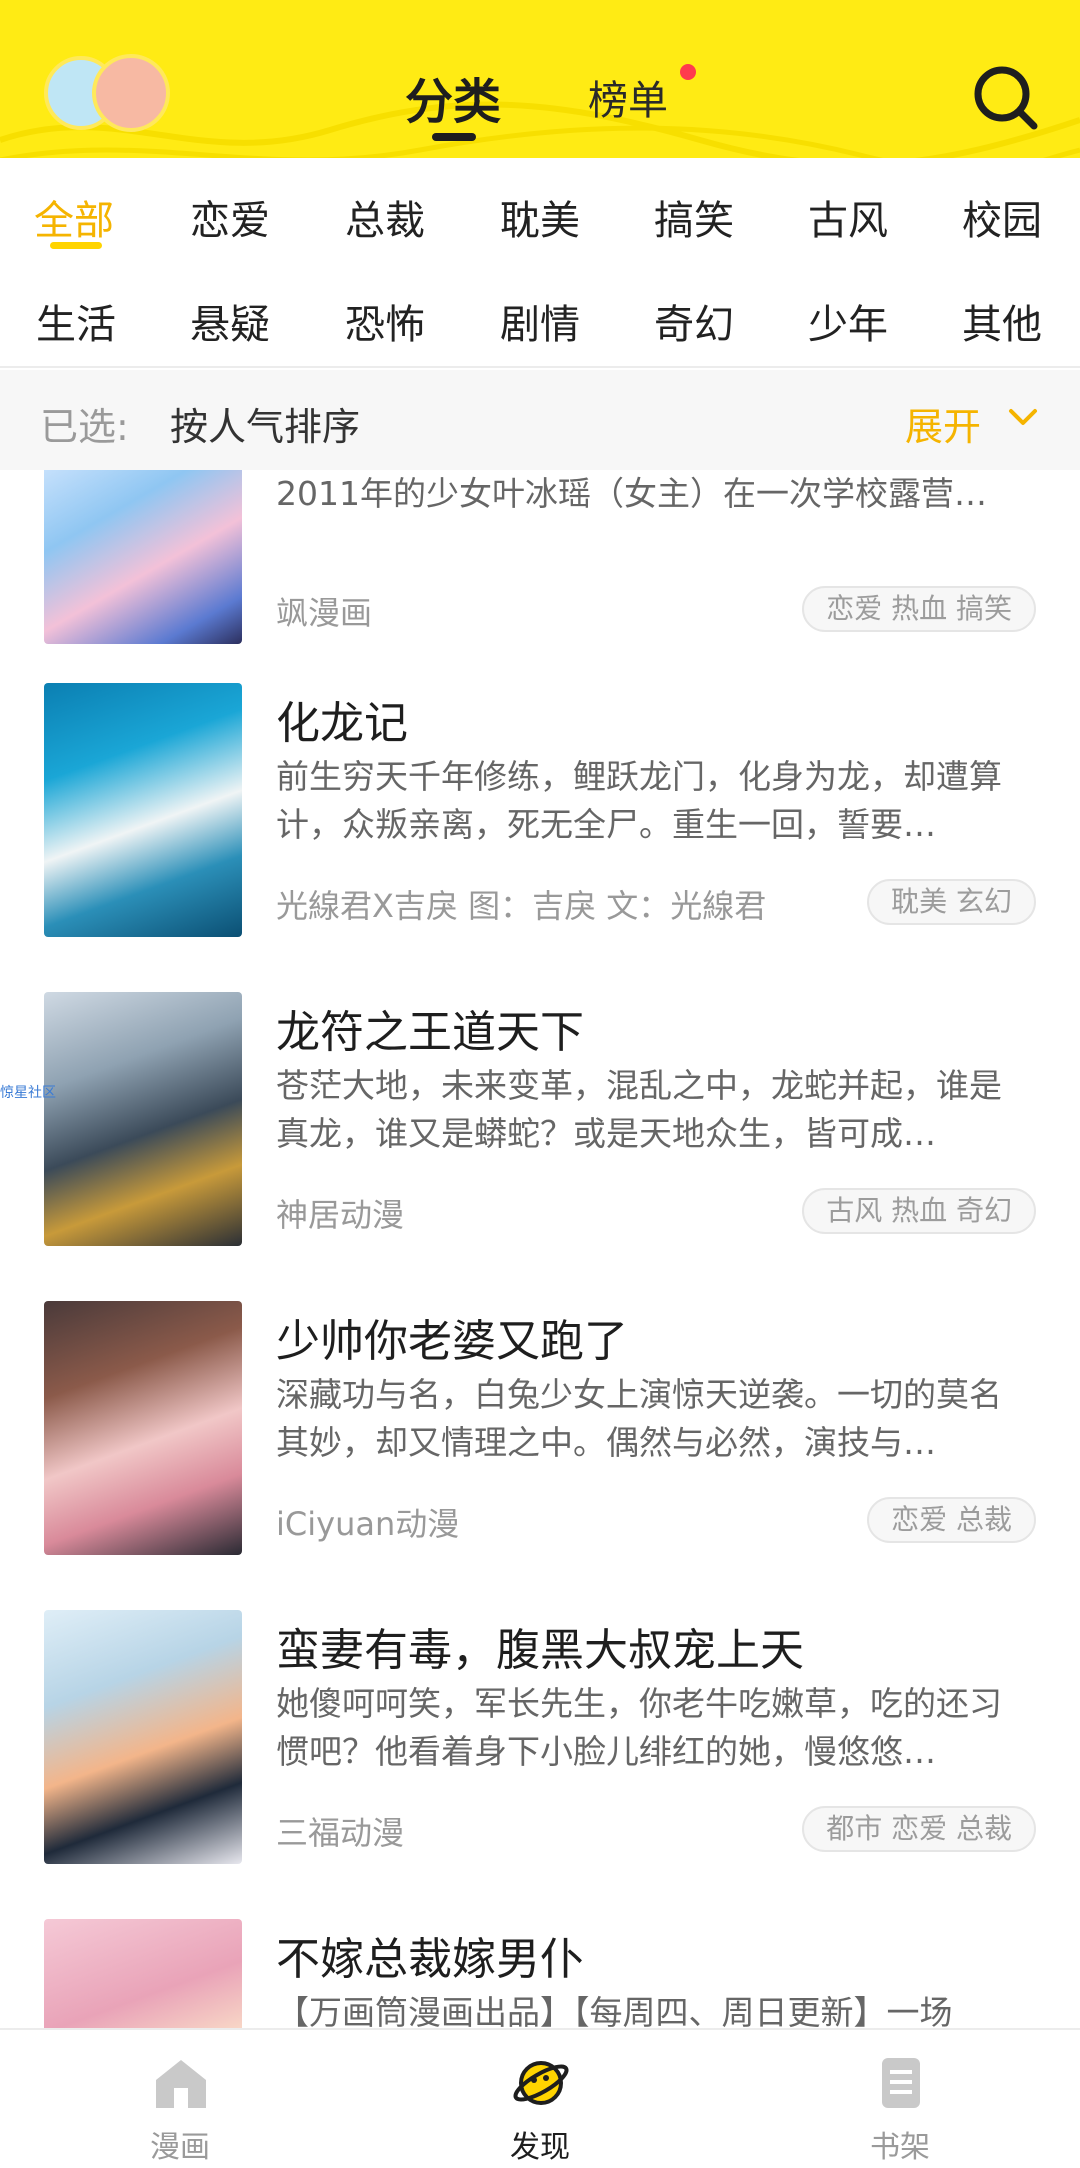 The image size is (1080, 2168). I want to click on nav-label: 发现, so click(540, 2147).